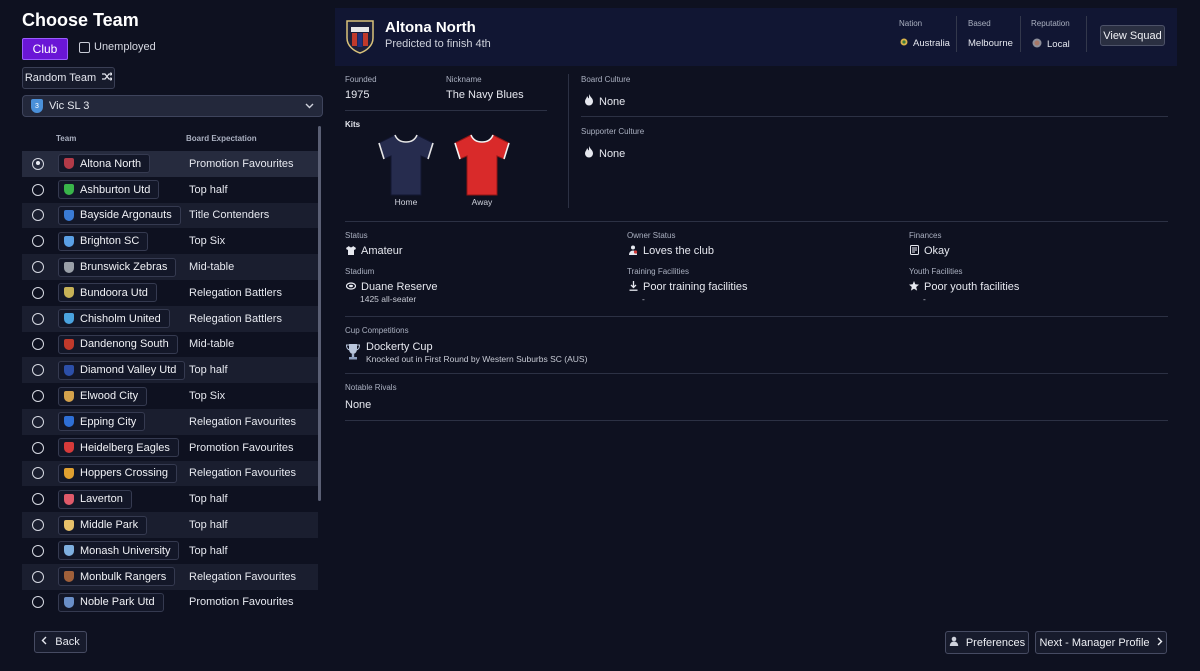 The image size is (1200, 671). What do you see at coordinates (125, 550) in the screenshot?
I see `team-name: Monash University` at bounding box center [125, 550].